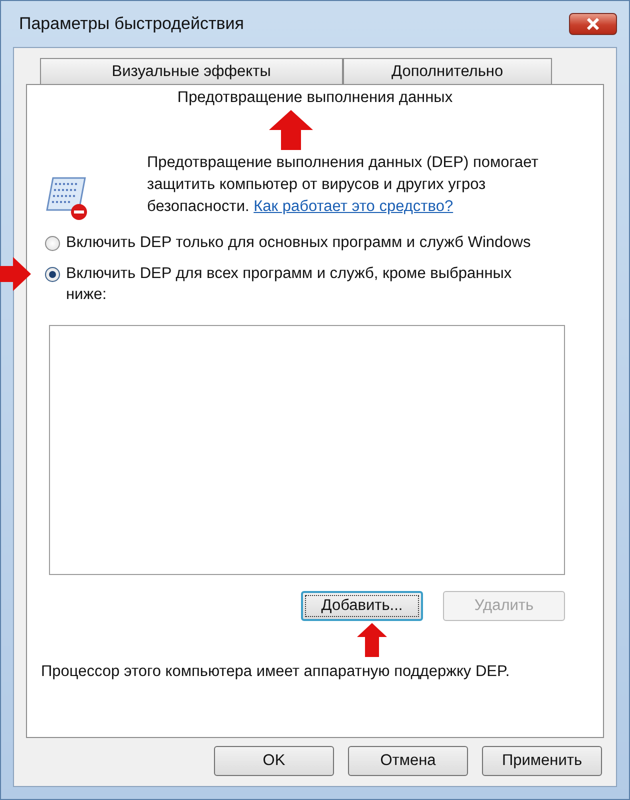 This screenshot has height=800, width=630. I want to click on option-label: Включить DEP для всех программ и служб, кроме выбранных ниже:, so click(289, 284).